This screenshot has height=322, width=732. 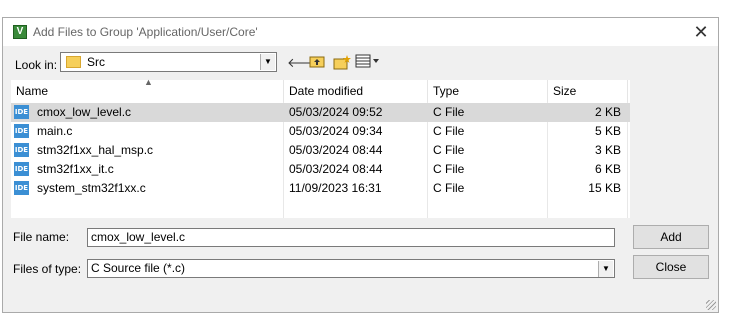 What do you see at coordinates (55, 131) in the screenshot?
I see `file-name-cell: main.c` at bounding box center [55, 131].